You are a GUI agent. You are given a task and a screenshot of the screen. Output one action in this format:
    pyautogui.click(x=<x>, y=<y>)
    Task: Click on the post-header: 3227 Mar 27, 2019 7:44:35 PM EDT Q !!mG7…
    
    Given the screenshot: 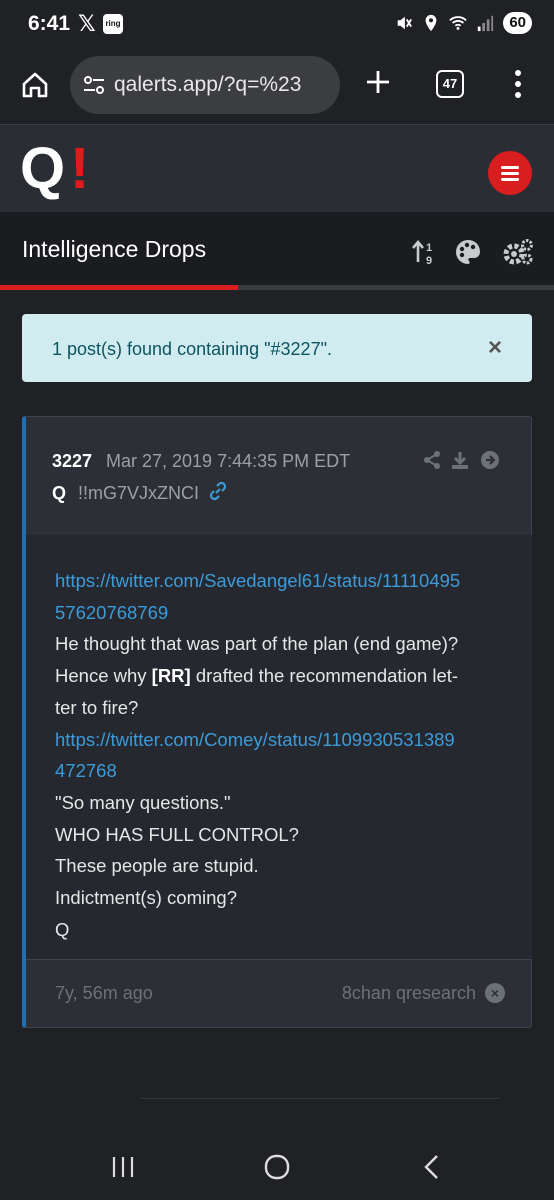 What is the action you would take?
    pyautogui.click(x=279, y=476)
    